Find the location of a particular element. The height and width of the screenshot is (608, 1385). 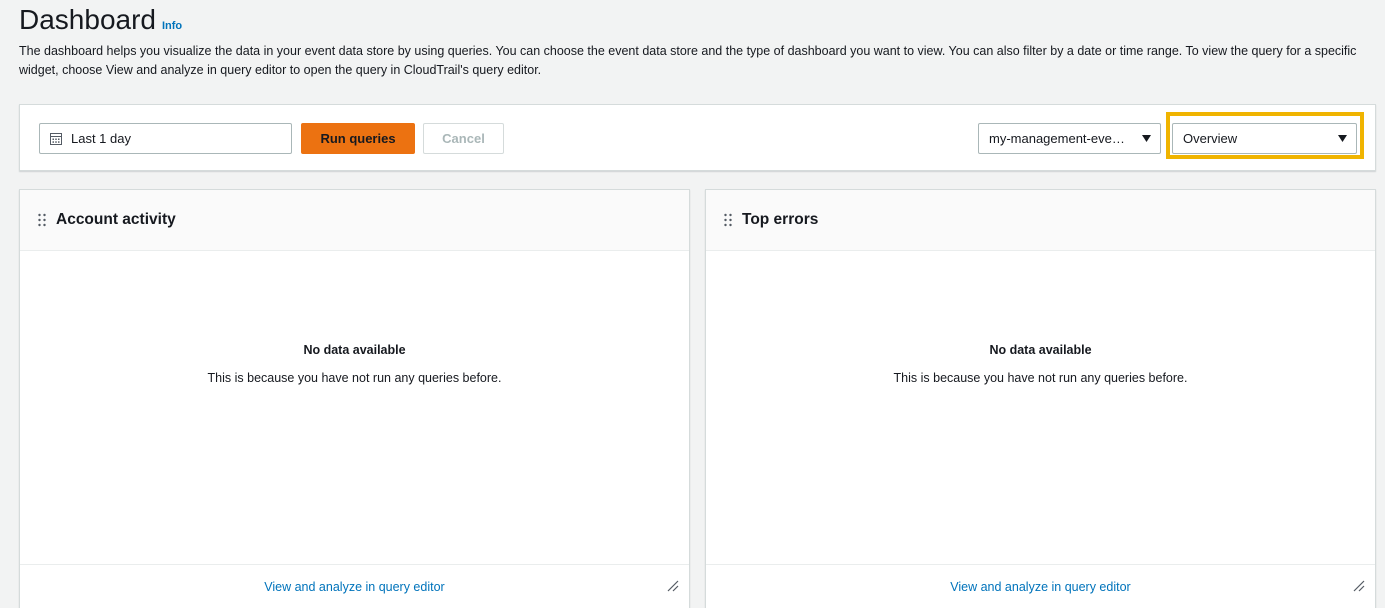

info-link: Info is located at coordinates (172, 26).